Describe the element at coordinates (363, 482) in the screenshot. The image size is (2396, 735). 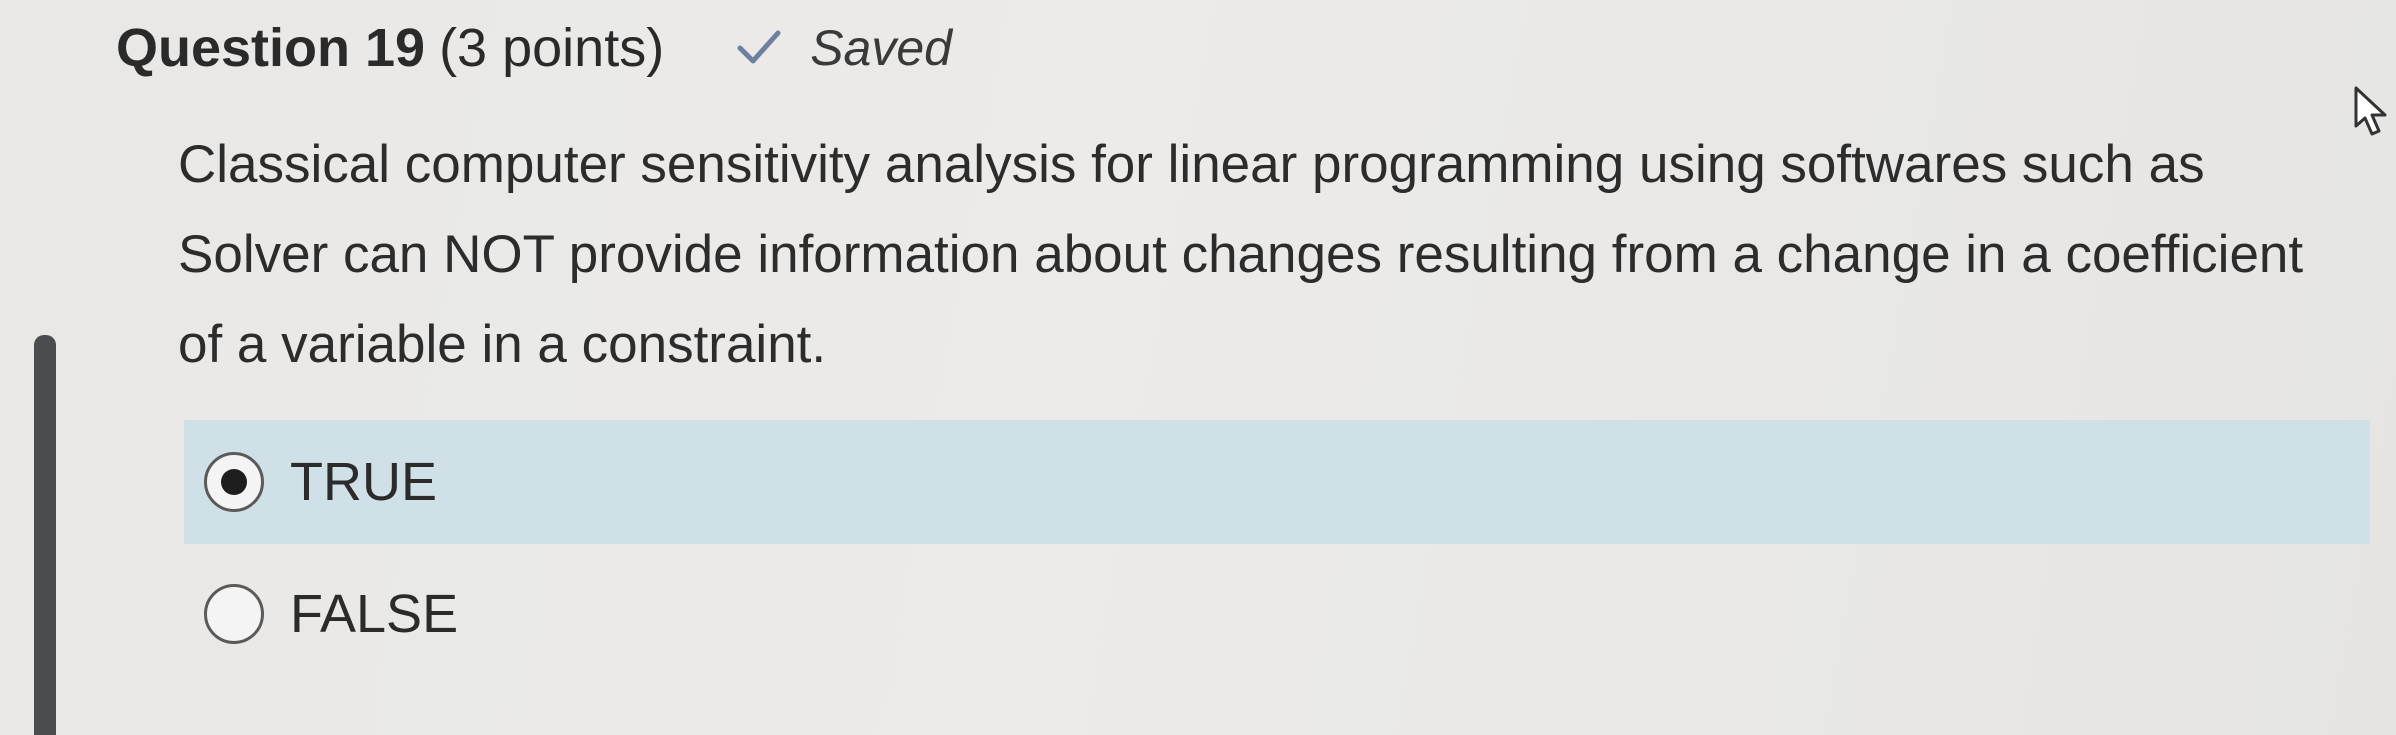
I see `option-true-label: TRUE` at that location.